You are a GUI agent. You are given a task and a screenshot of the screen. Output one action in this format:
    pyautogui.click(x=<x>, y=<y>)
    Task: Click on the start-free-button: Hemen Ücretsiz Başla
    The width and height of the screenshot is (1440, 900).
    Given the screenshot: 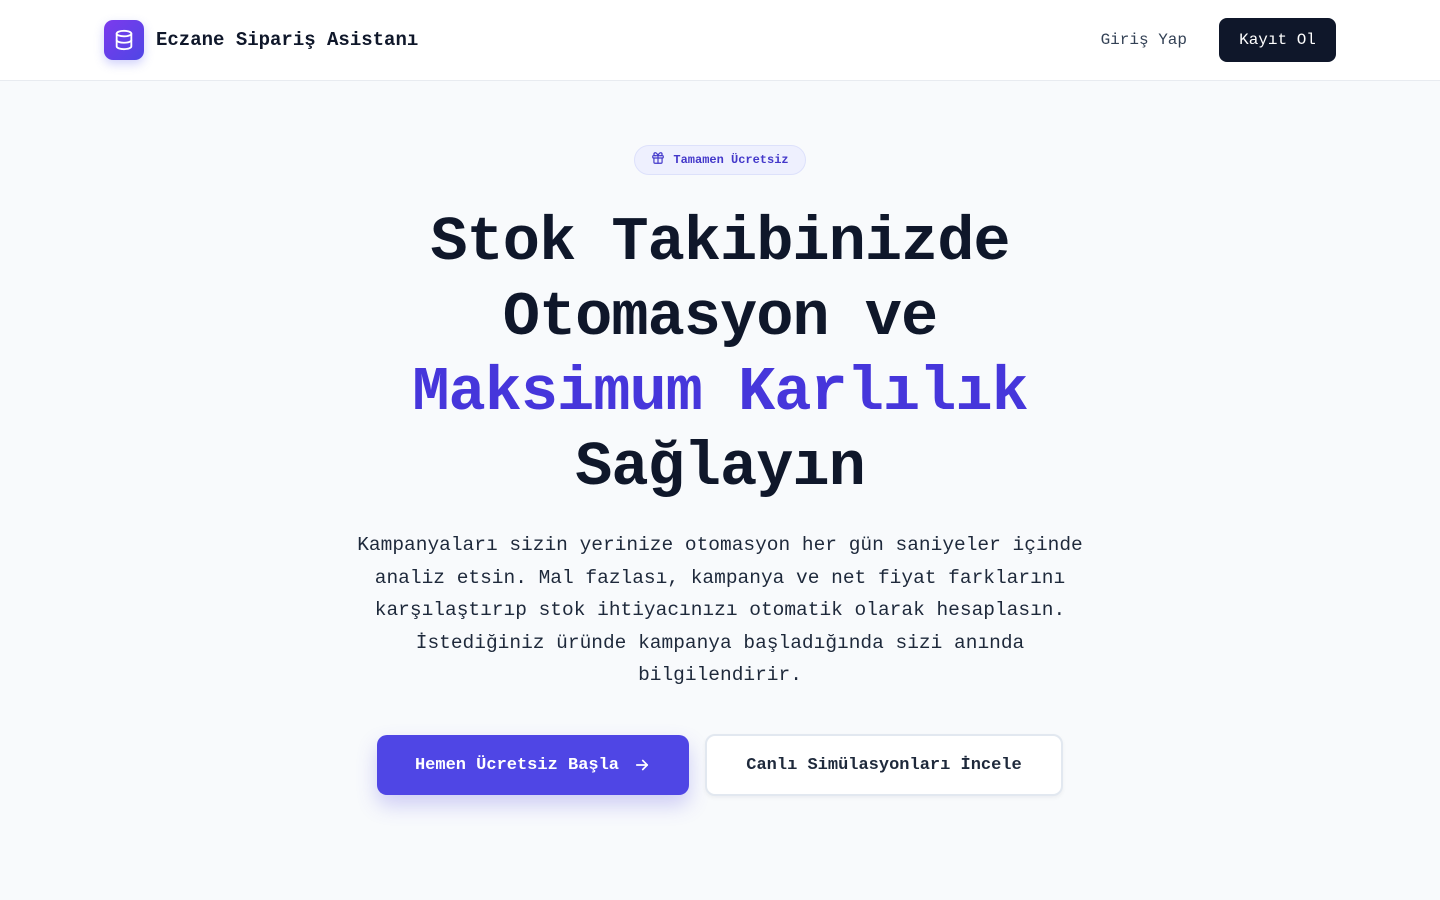 What is the action you would take?
    pyautogui.click(x=533, y=765)
    